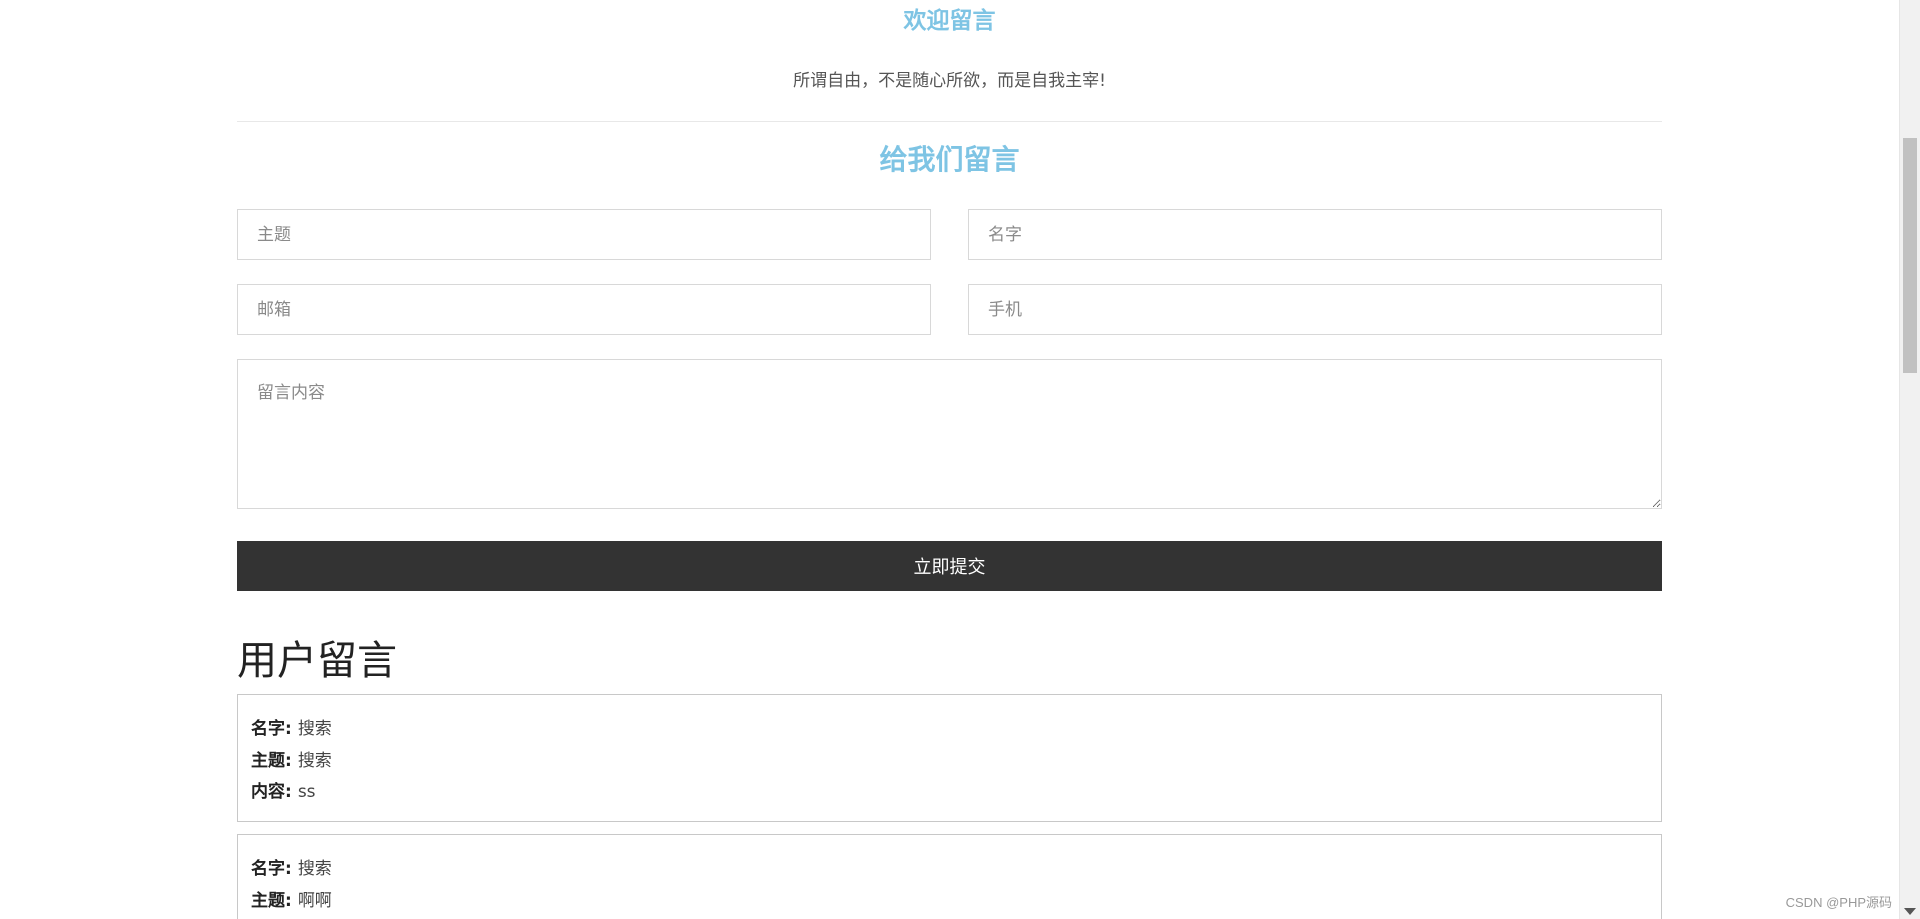 The image size is (1920, 919). What do you see at coordinates (949, 793) in the screenshot?
I see `message-content-row: 内容: ss` at bounding box center [949, 793].